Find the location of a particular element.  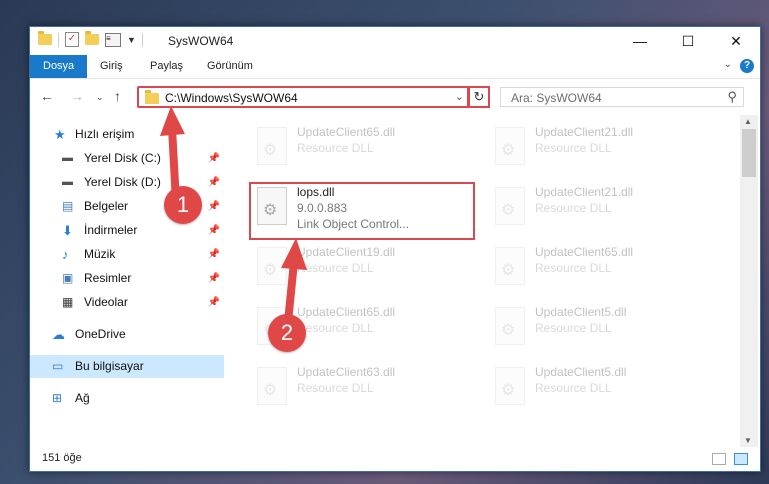

step-1-badge: 1 is located at coordinates (183, 205).